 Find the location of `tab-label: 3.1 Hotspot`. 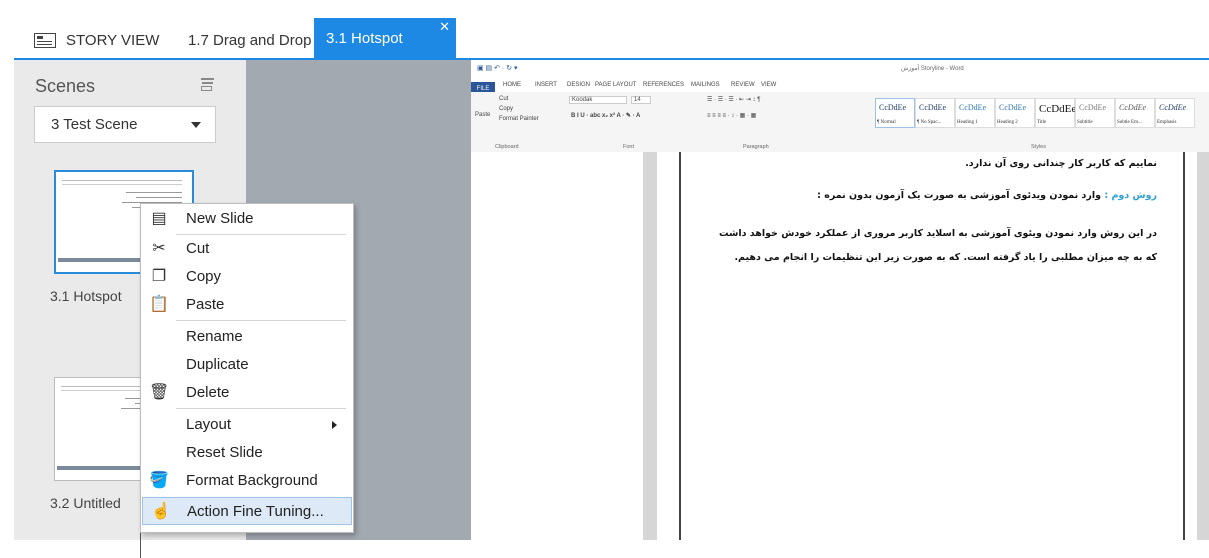

tab-label: 3.1 Hotspot is located at coordinates (364, 38).